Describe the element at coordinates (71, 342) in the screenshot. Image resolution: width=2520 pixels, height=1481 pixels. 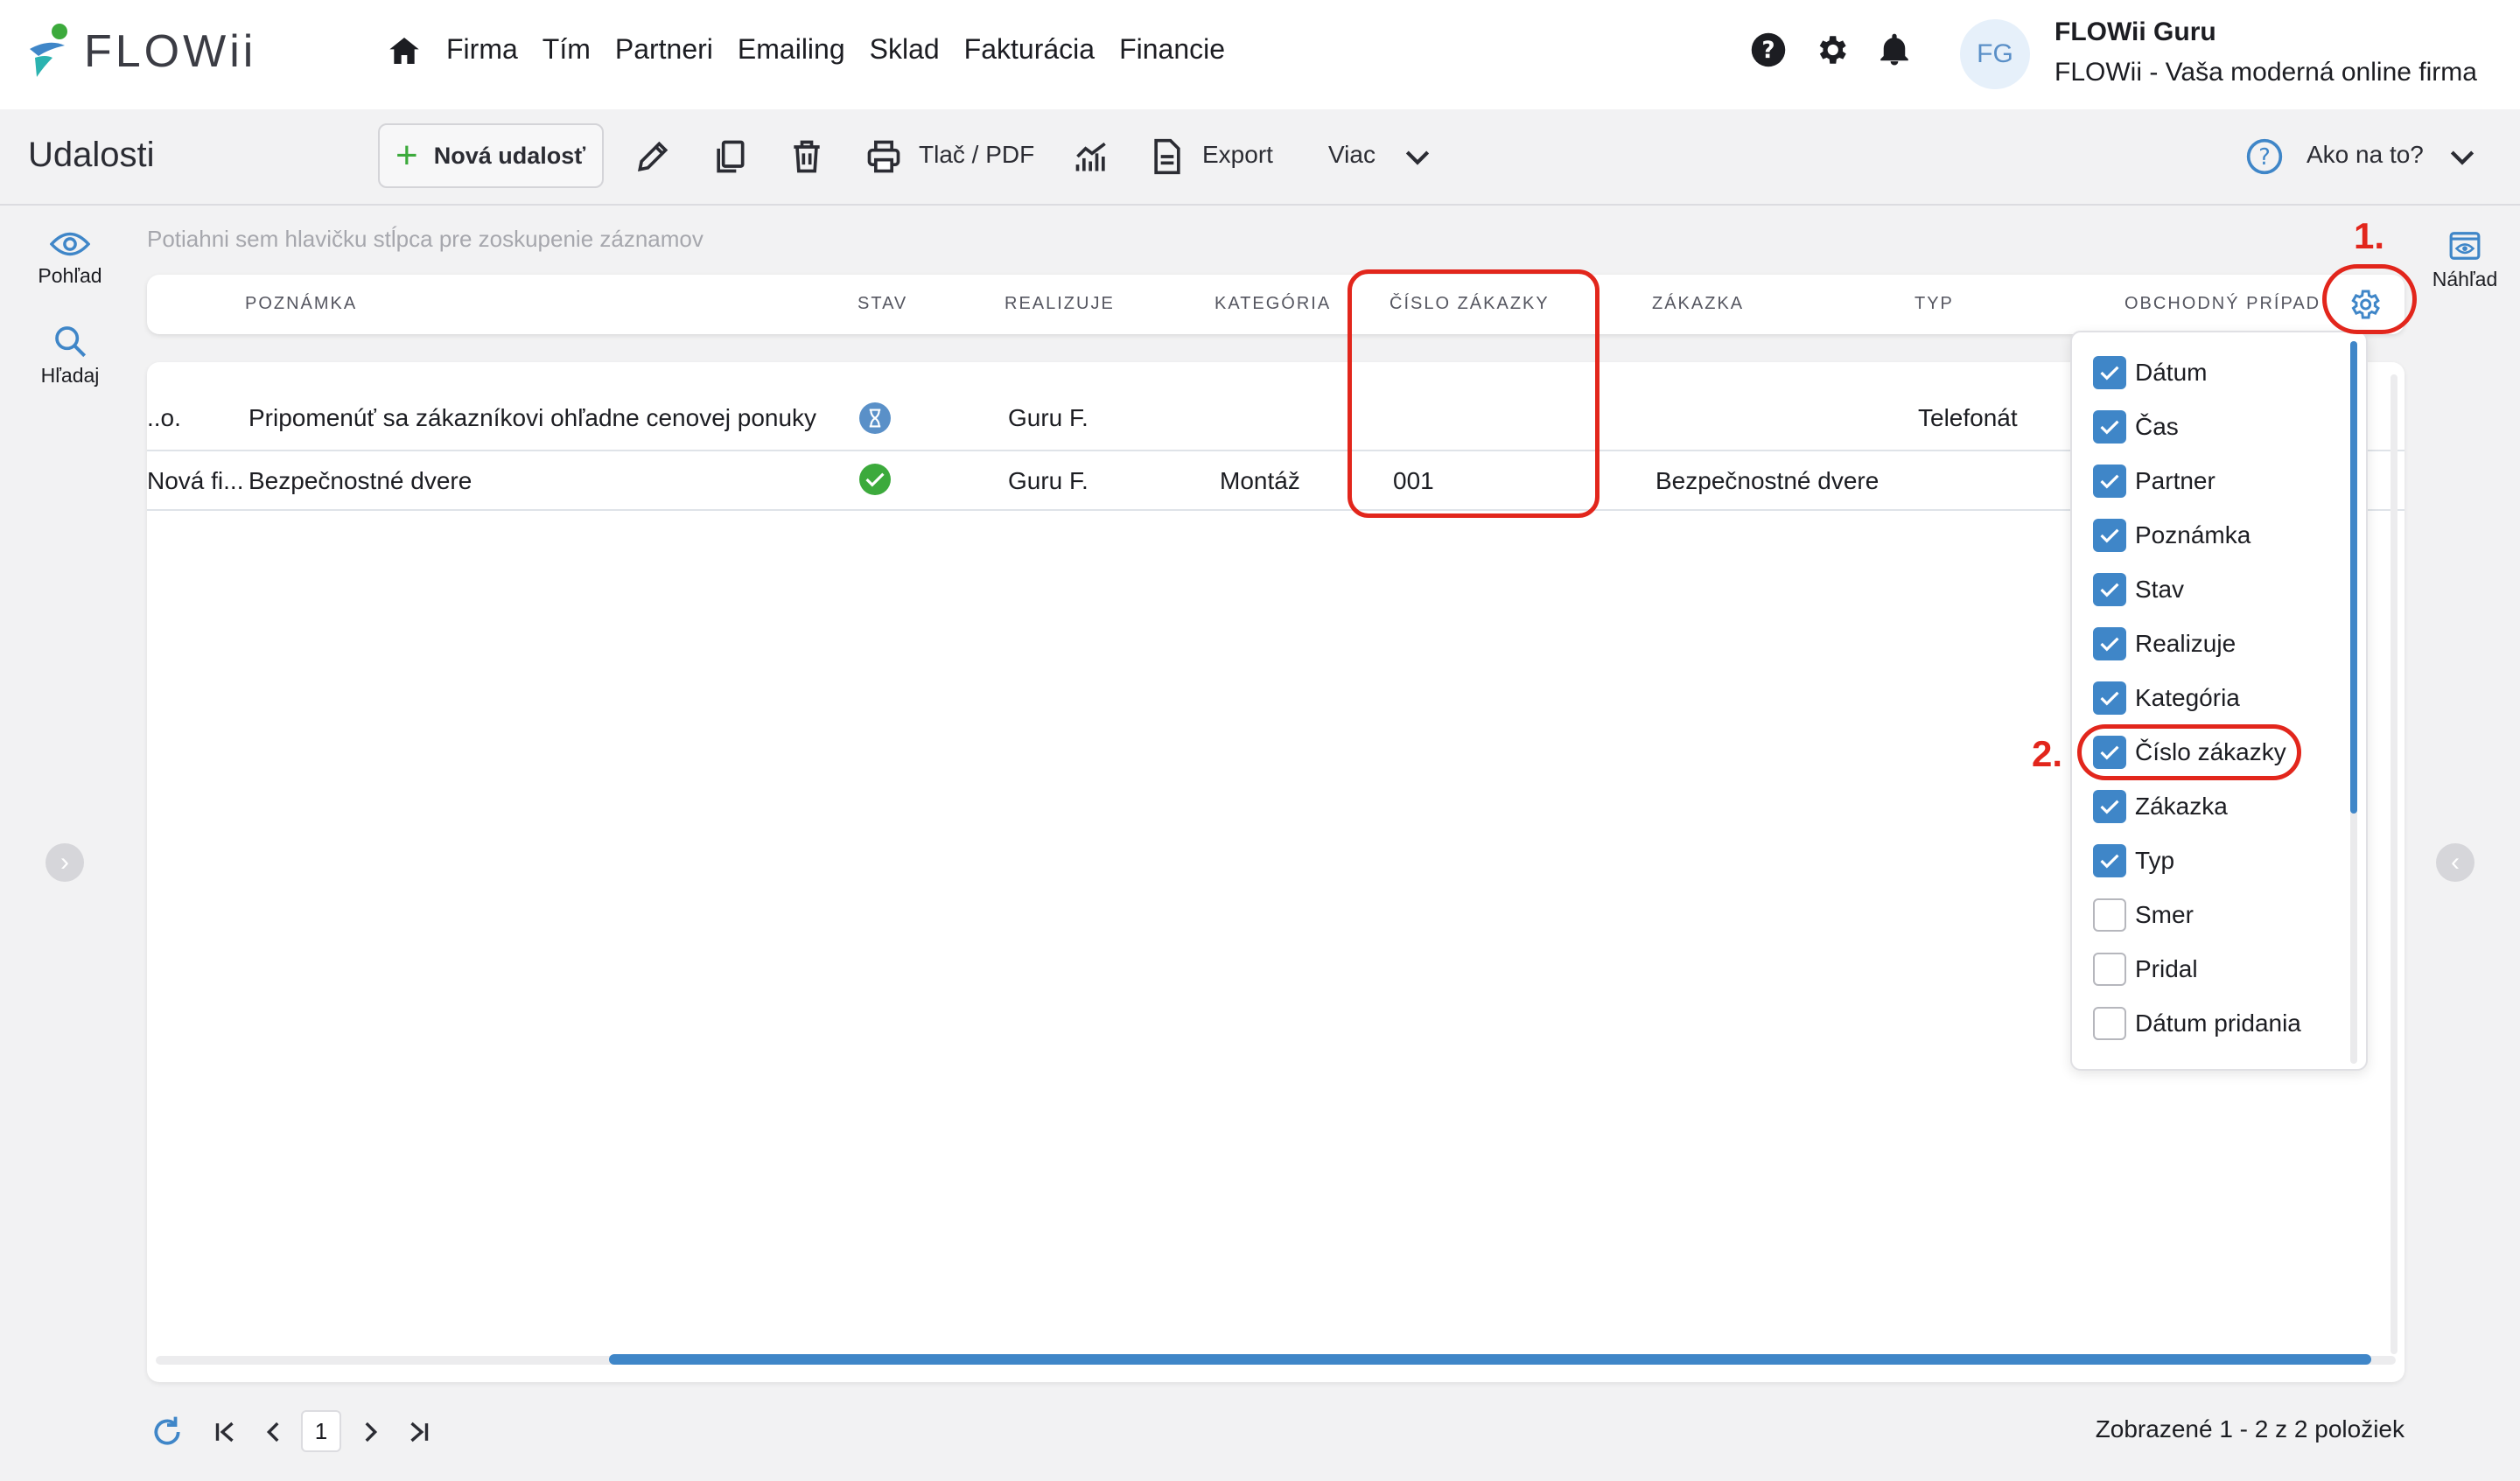
I see `search-icon` at that location.